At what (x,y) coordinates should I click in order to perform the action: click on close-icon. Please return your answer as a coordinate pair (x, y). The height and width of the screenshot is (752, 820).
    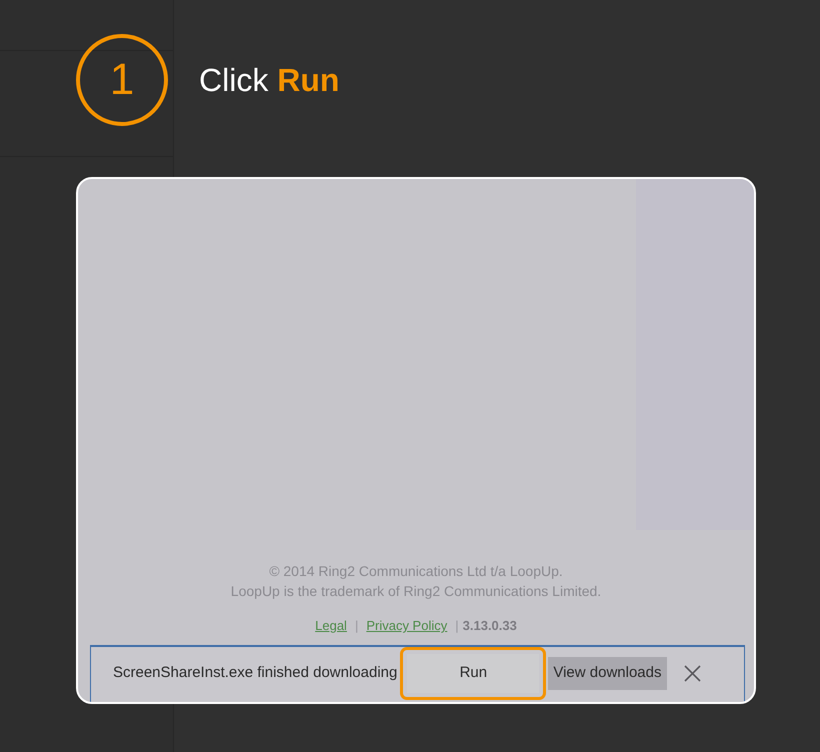
    Looking at the image, I should click on (692, 673).